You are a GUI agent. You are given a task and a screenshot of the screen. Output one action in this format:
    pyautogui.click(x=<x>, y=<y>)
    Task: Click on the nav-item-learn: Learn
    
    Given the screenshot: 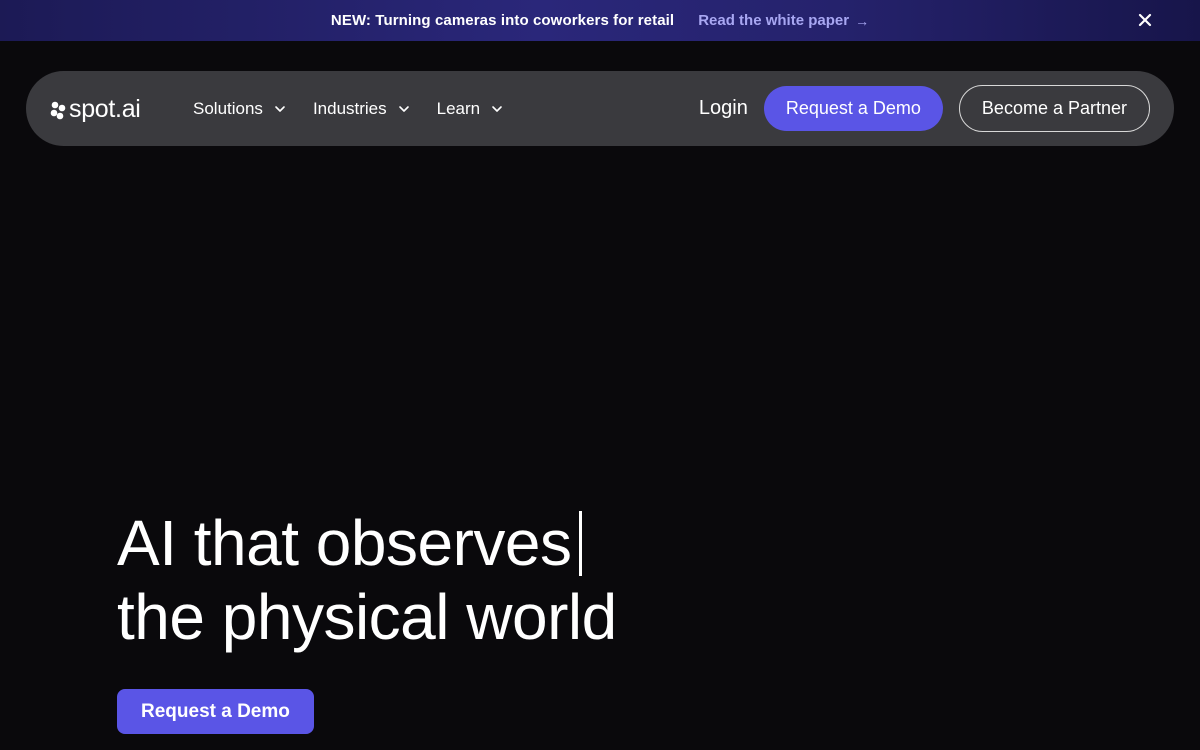 What is the action you would take?
    pyautogui.click(x=470, y=109)
    